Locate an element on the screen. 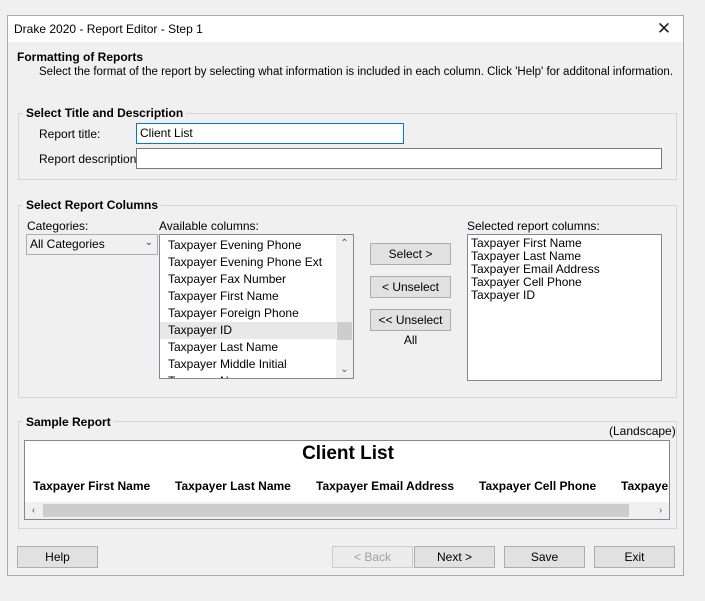  window-title: Drake 2020 - Report Editor - Step 1 is located at coordinates (108, 29).